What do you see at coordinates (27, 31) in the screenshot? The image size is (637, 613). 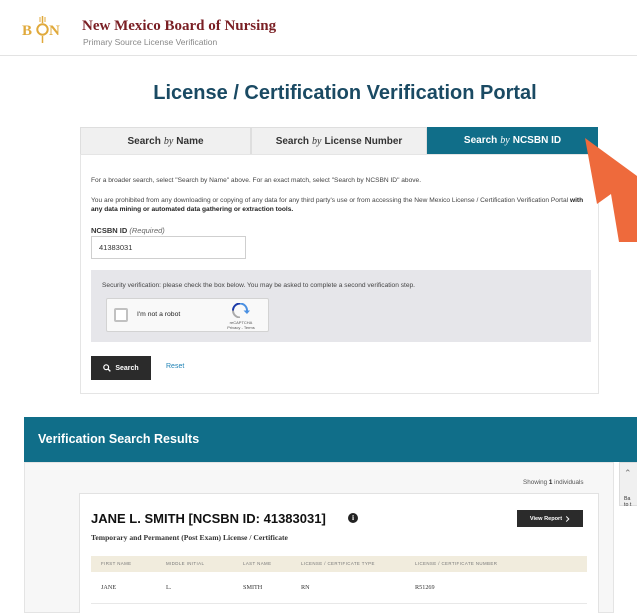 I see `svg-text: B` at bounding box center [27, 31].